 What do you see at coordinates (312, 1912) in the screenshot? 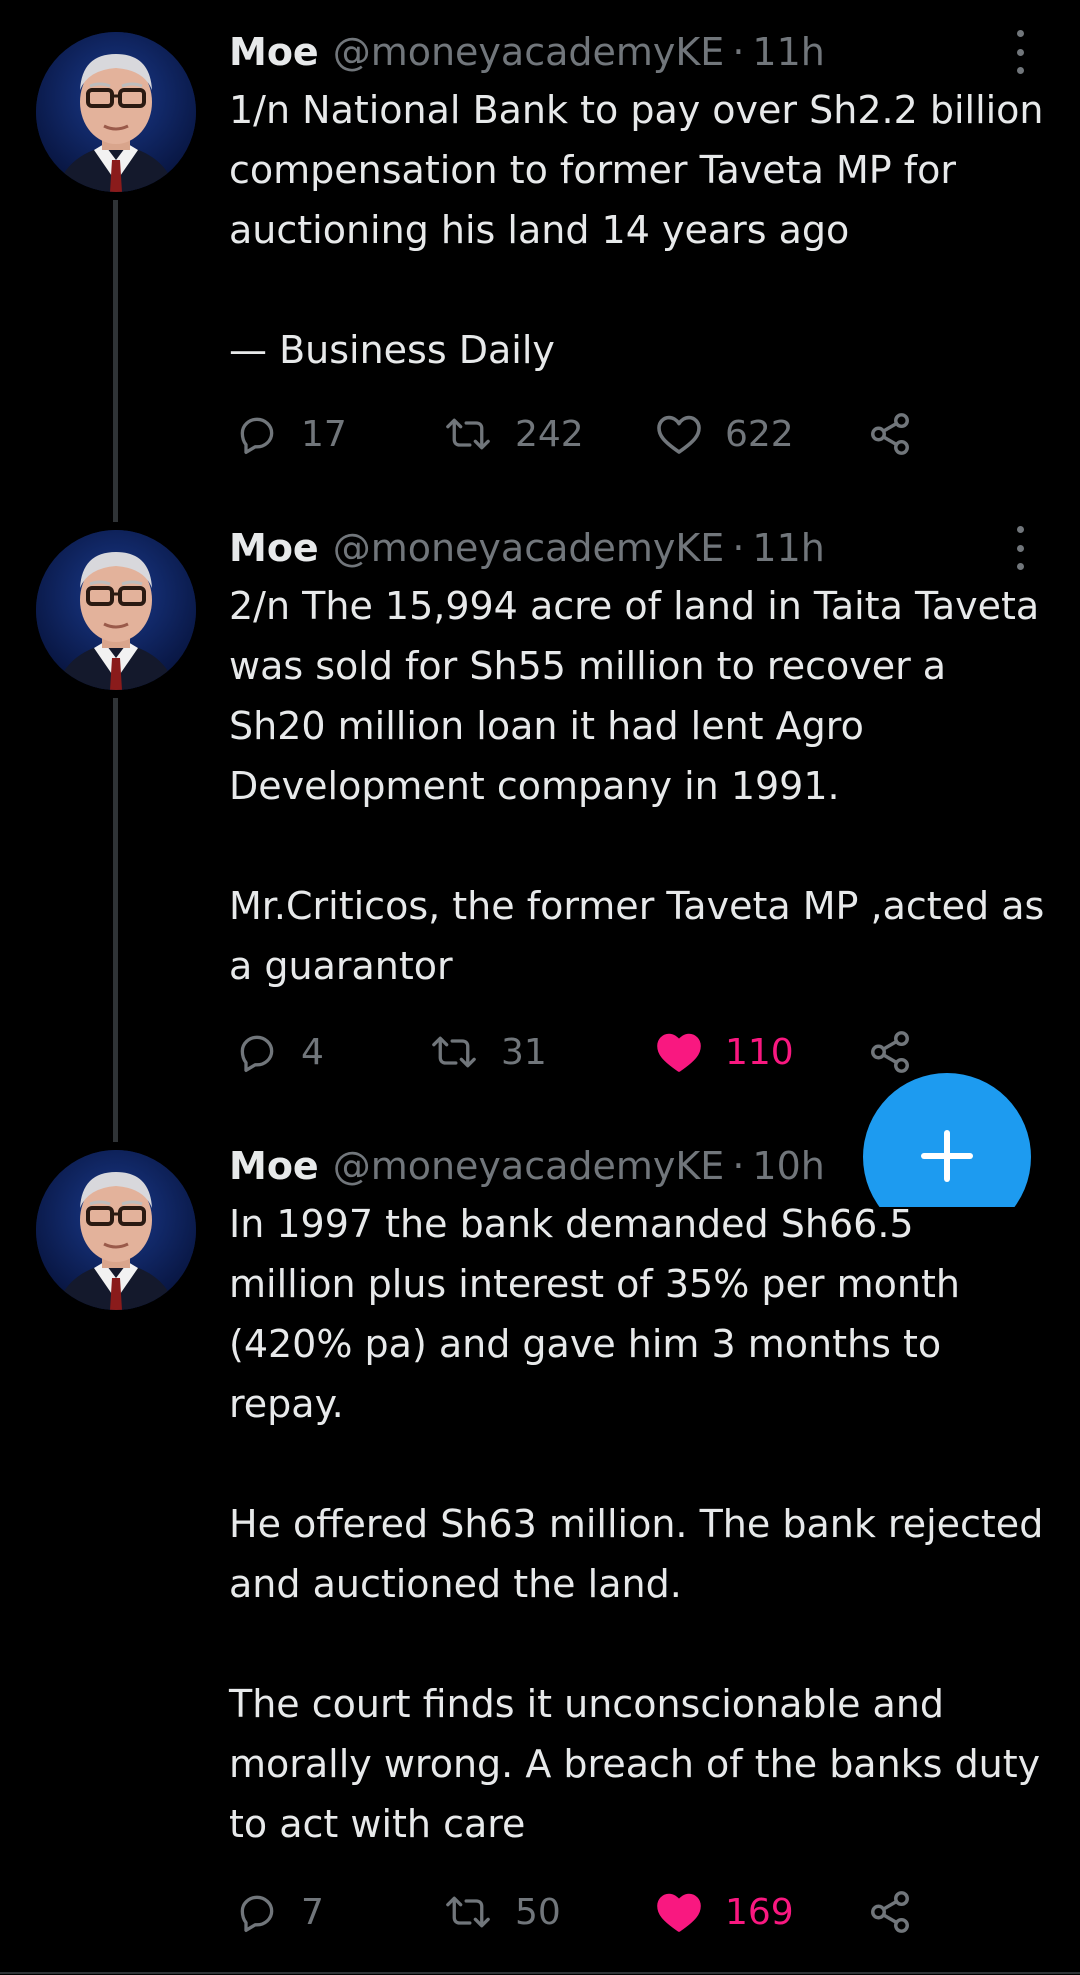
I see `reply-count: 7` at bounding box center [312, 1912].